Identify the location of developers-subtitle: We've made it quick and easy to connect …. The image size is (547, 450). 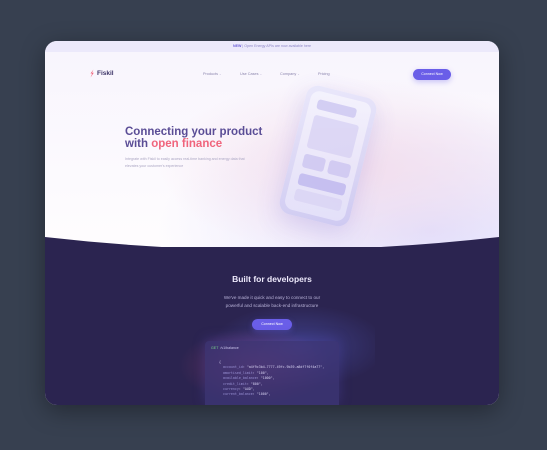
(272, 301).